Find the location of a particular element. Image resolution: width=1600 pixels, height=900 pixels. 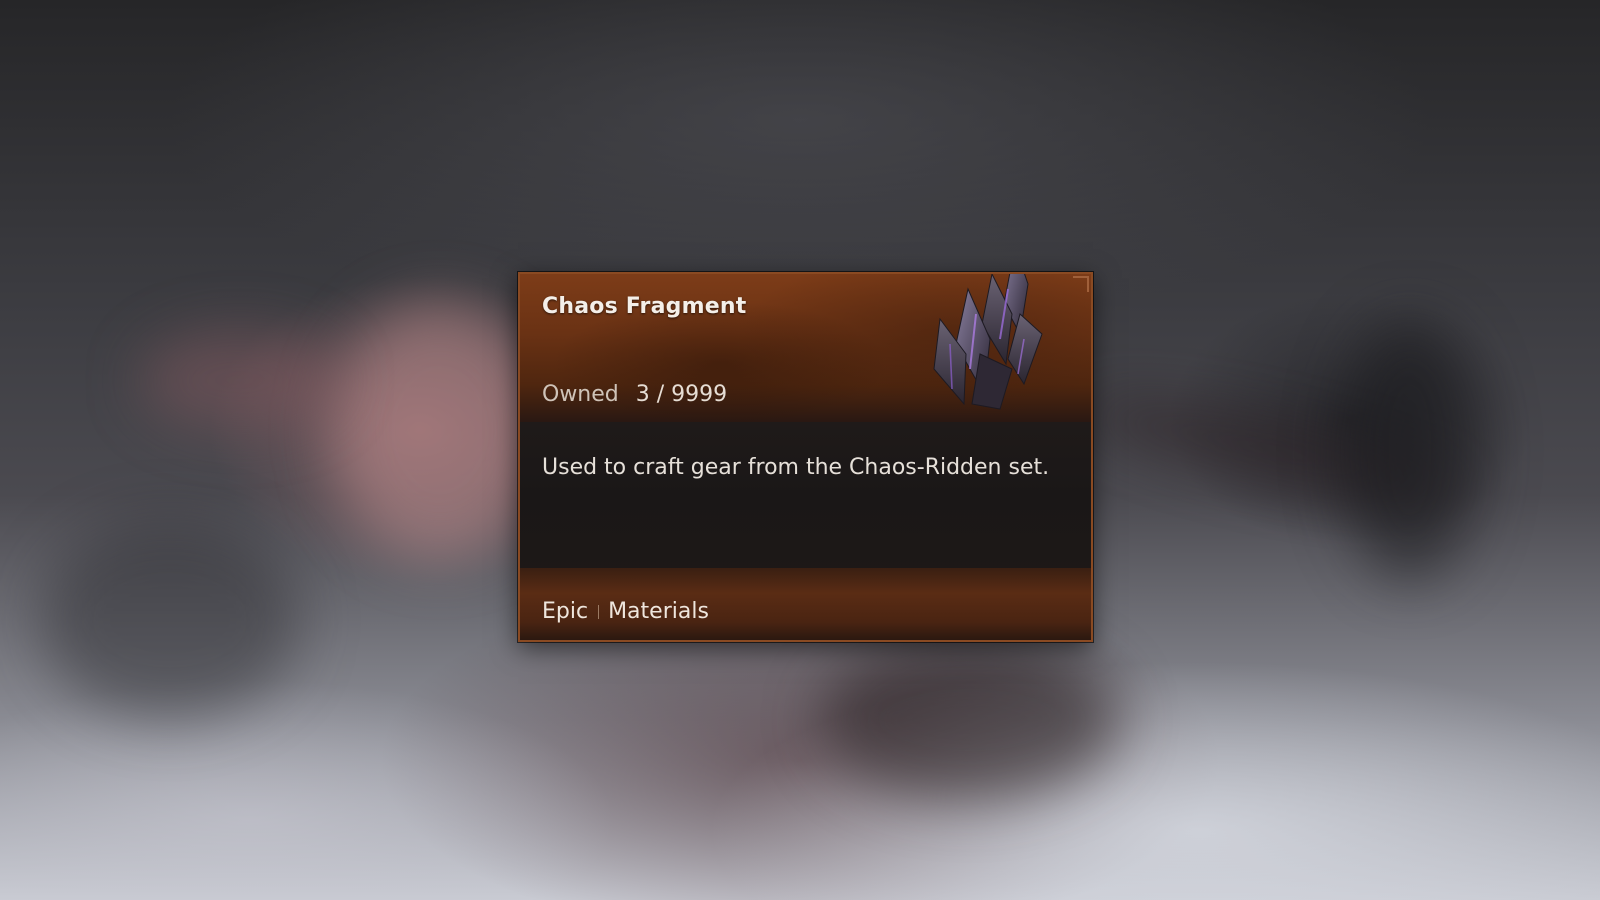

tooltip-body is located at coordinates (805, 497).